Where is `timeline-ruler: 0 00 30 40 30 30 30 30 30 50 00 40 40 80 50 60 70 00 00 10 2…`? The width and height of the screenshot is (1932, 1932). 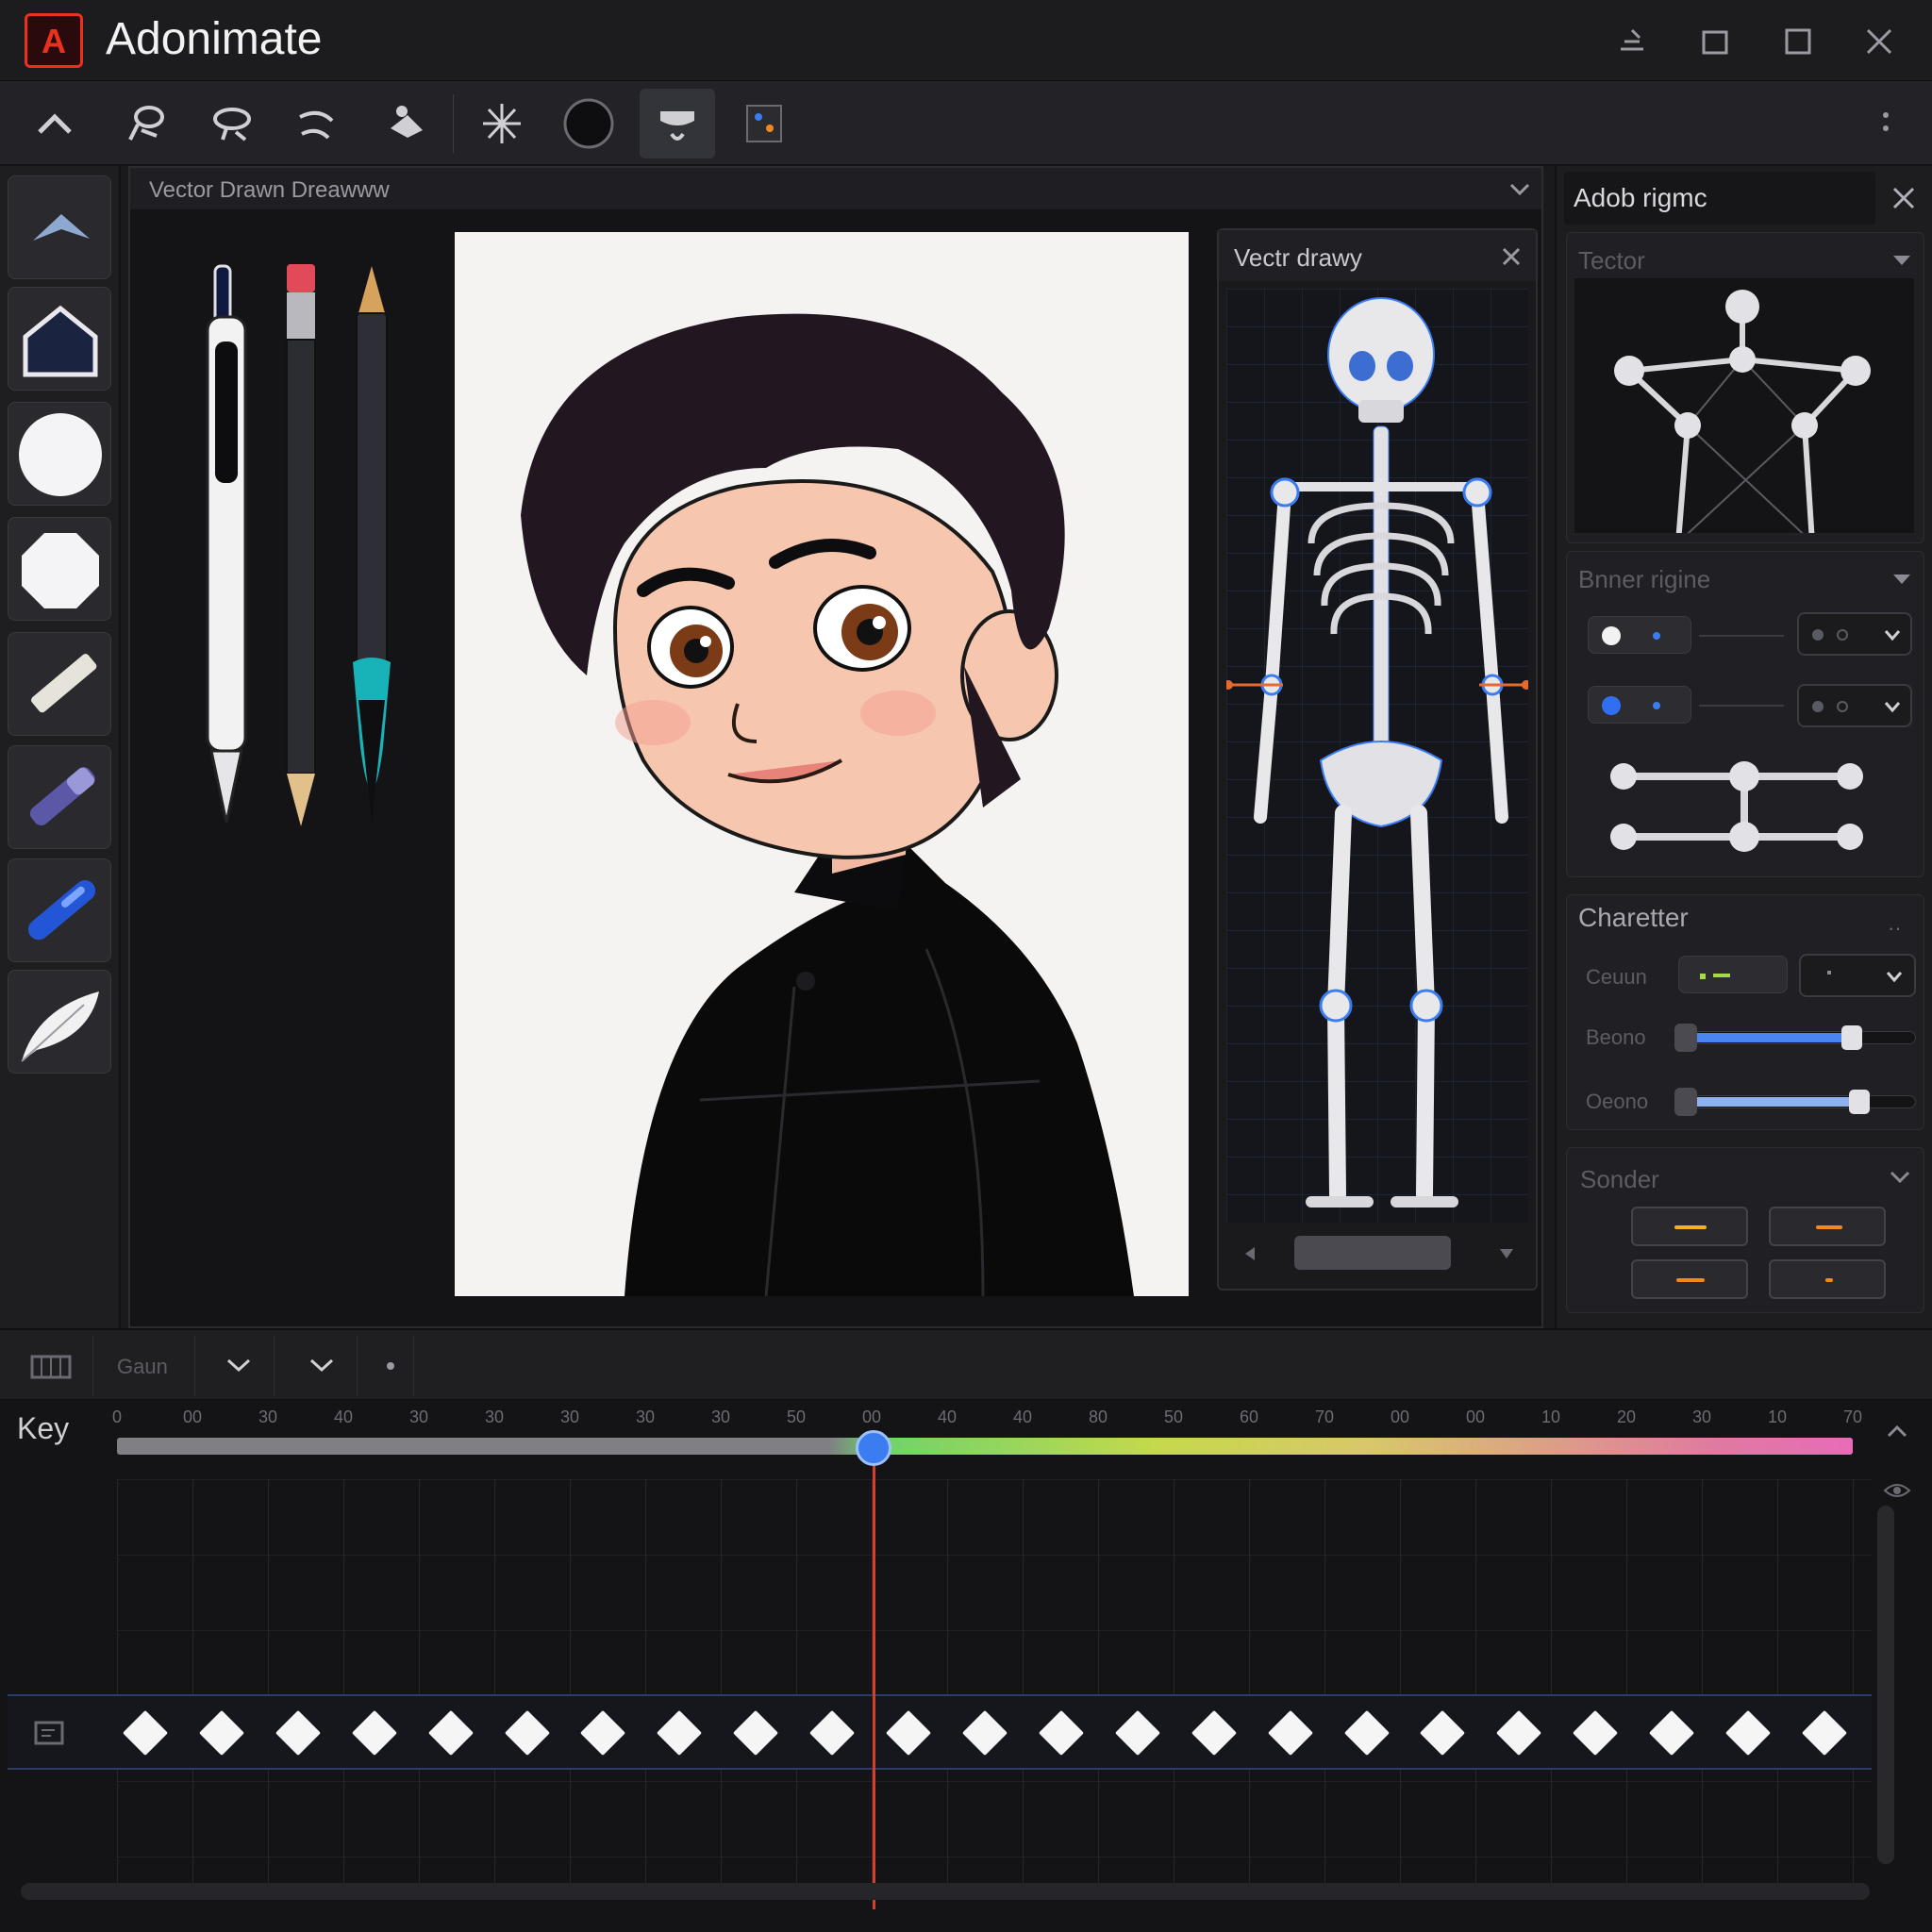
timeline-ruler: 0 00 30 40 30 30 30 30 30 50 00 40 40 80 50 60 70 00 00 10 2… is located at coordinates (987, 1417).